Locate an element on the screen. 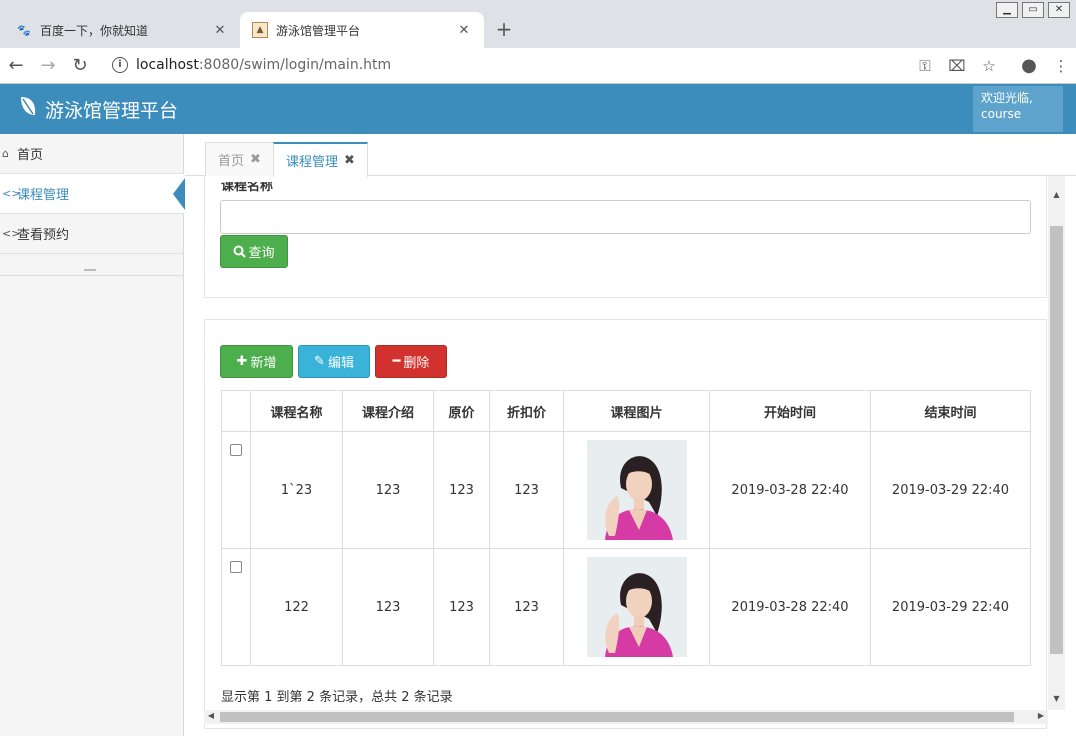 The image size is (1076, 736). sidebar-item-home: ⌂ 首页 is located at coordinates (92, 154).